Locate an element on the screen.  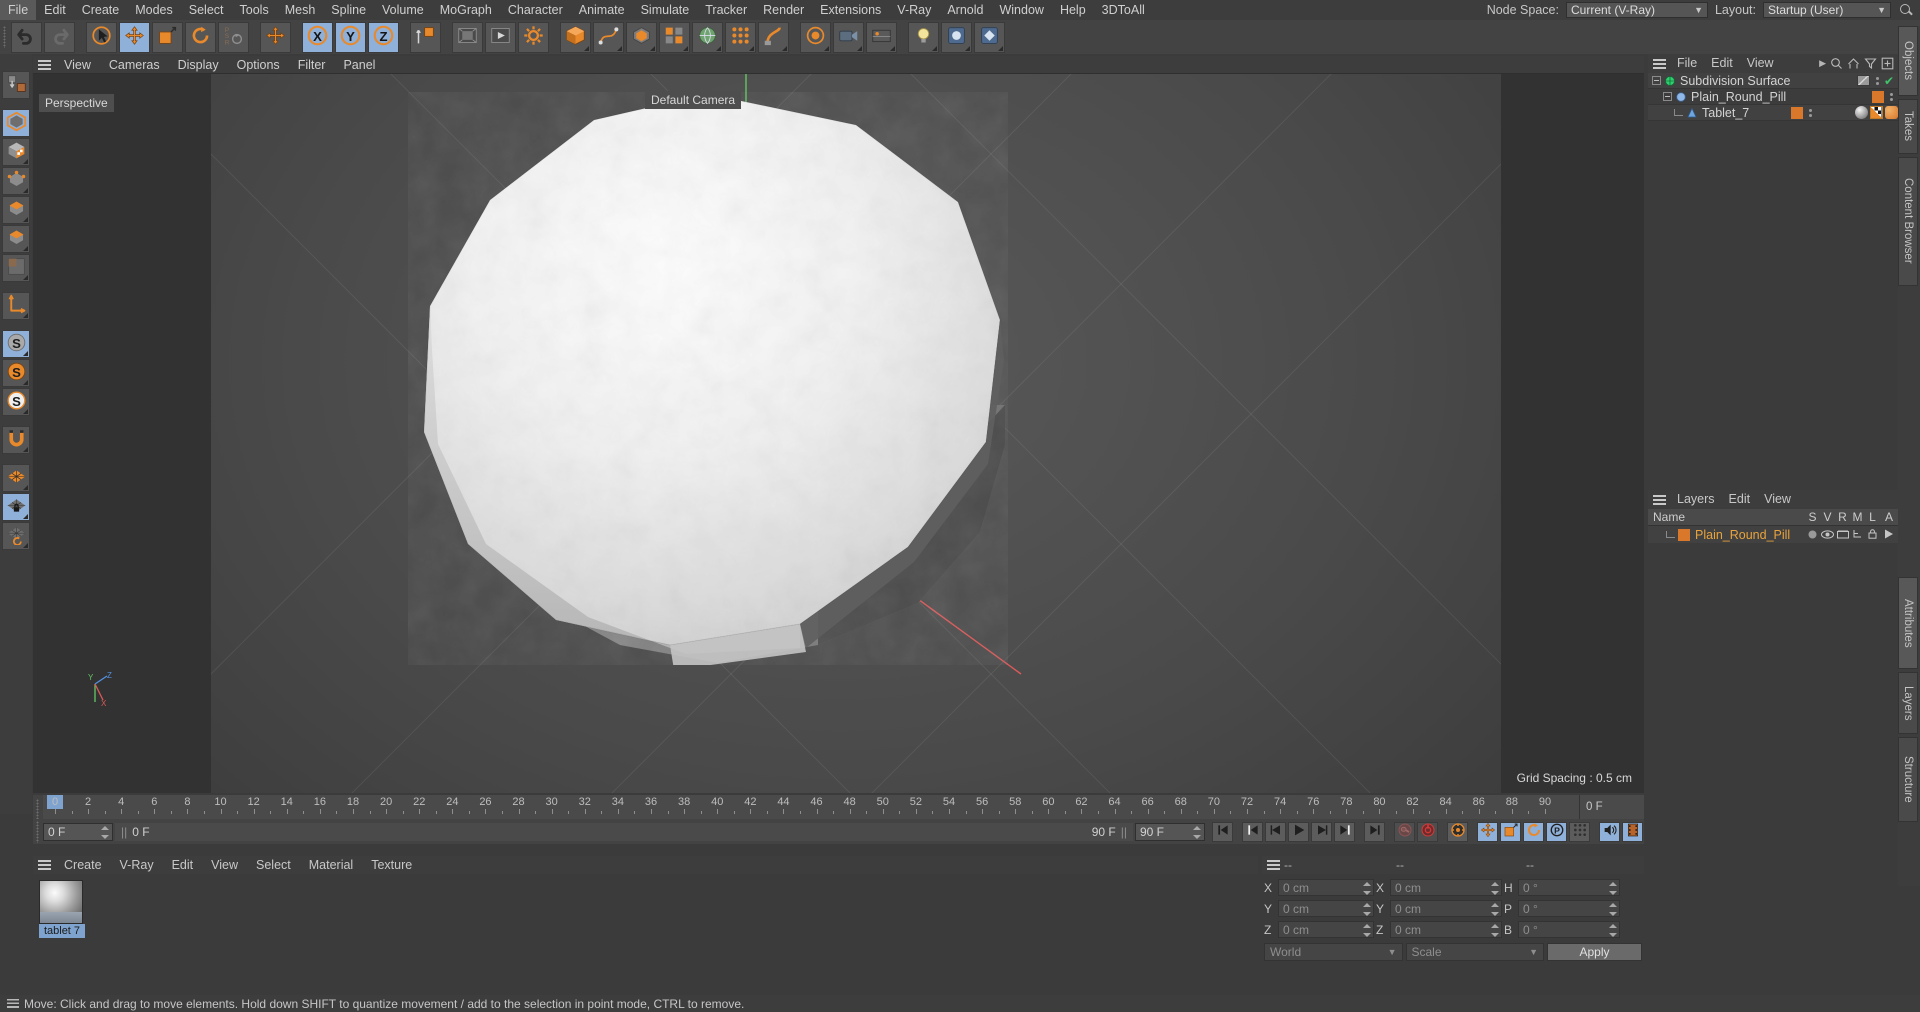
vray-light-button is located at coordinates (956, 37).